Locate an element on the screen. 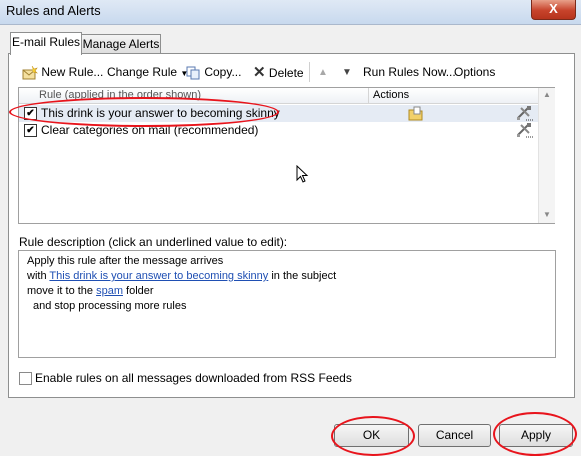 This screenshot has width=581, height=456. description-line: and stop processing more rules is located at coordinates (109, 306).